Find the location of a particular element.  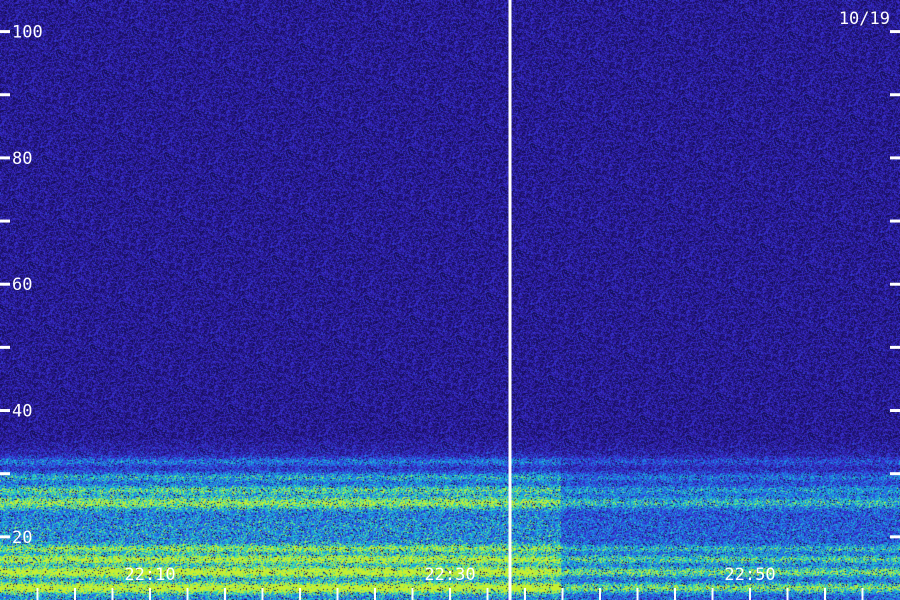

y-tick-label-20: 20 is located at coordinates (22, 538).